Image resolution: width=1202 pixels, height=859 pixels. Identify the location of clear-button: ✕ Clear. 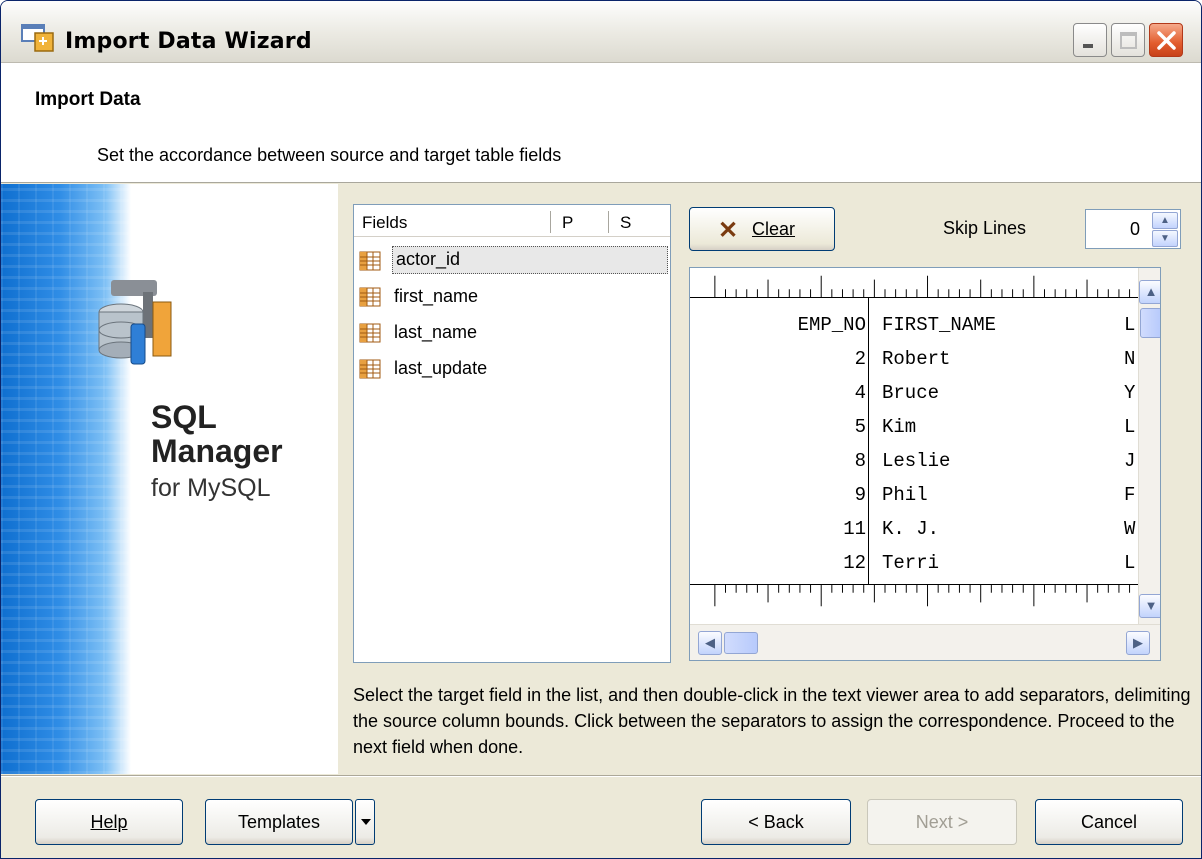
(762, 229).